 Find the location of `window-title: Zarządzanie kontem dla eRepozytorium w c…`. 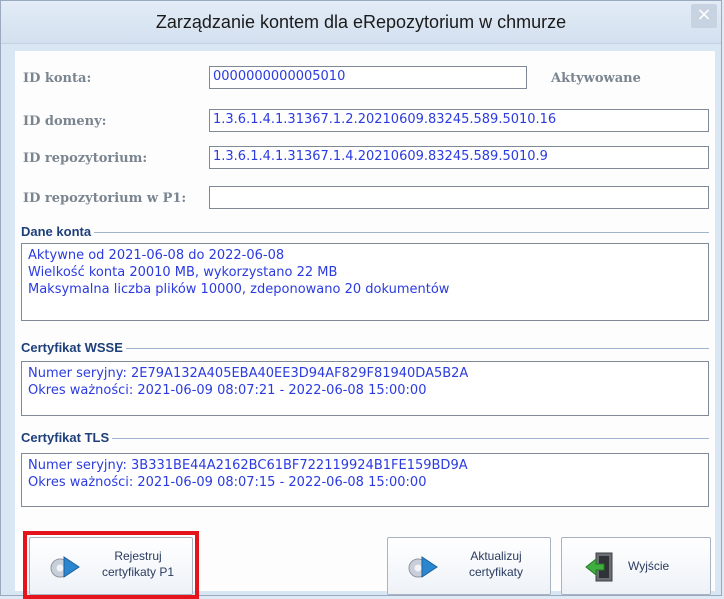

window-title: Zarządzanie kontem dla eRepozytorium w c… is located at coordinates (361, 22).